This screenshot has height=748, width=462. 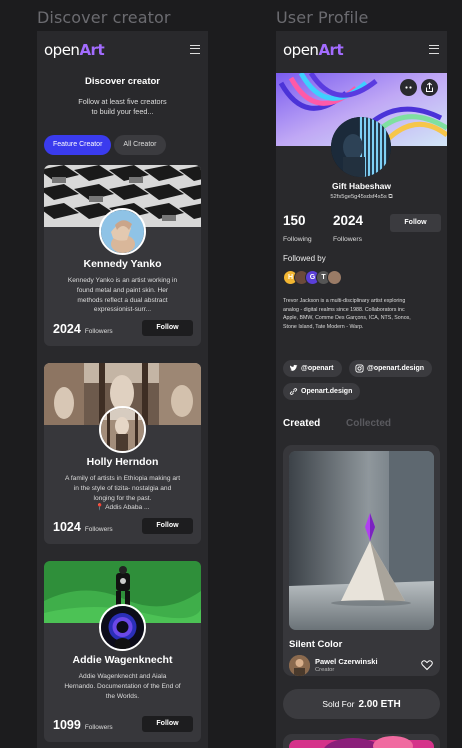 I want to click on followers-count: 1024 Followers, so click(x=83, y=527).